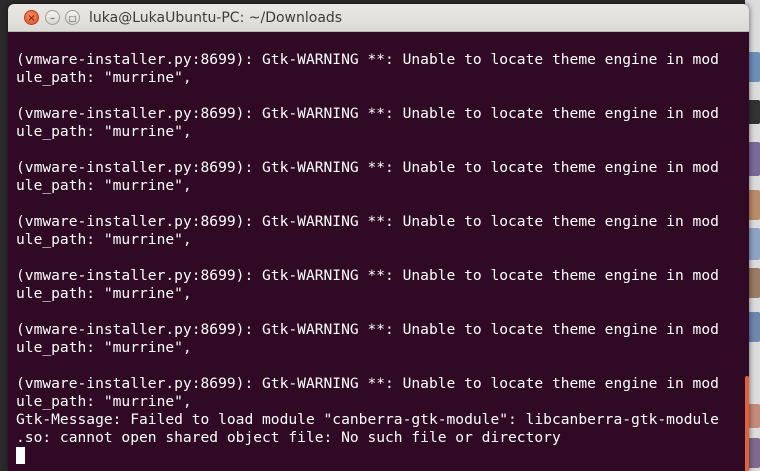 The height and width of the screenshot is (471, 760). I want to click on minimize-icon: –, so click(52, 18).